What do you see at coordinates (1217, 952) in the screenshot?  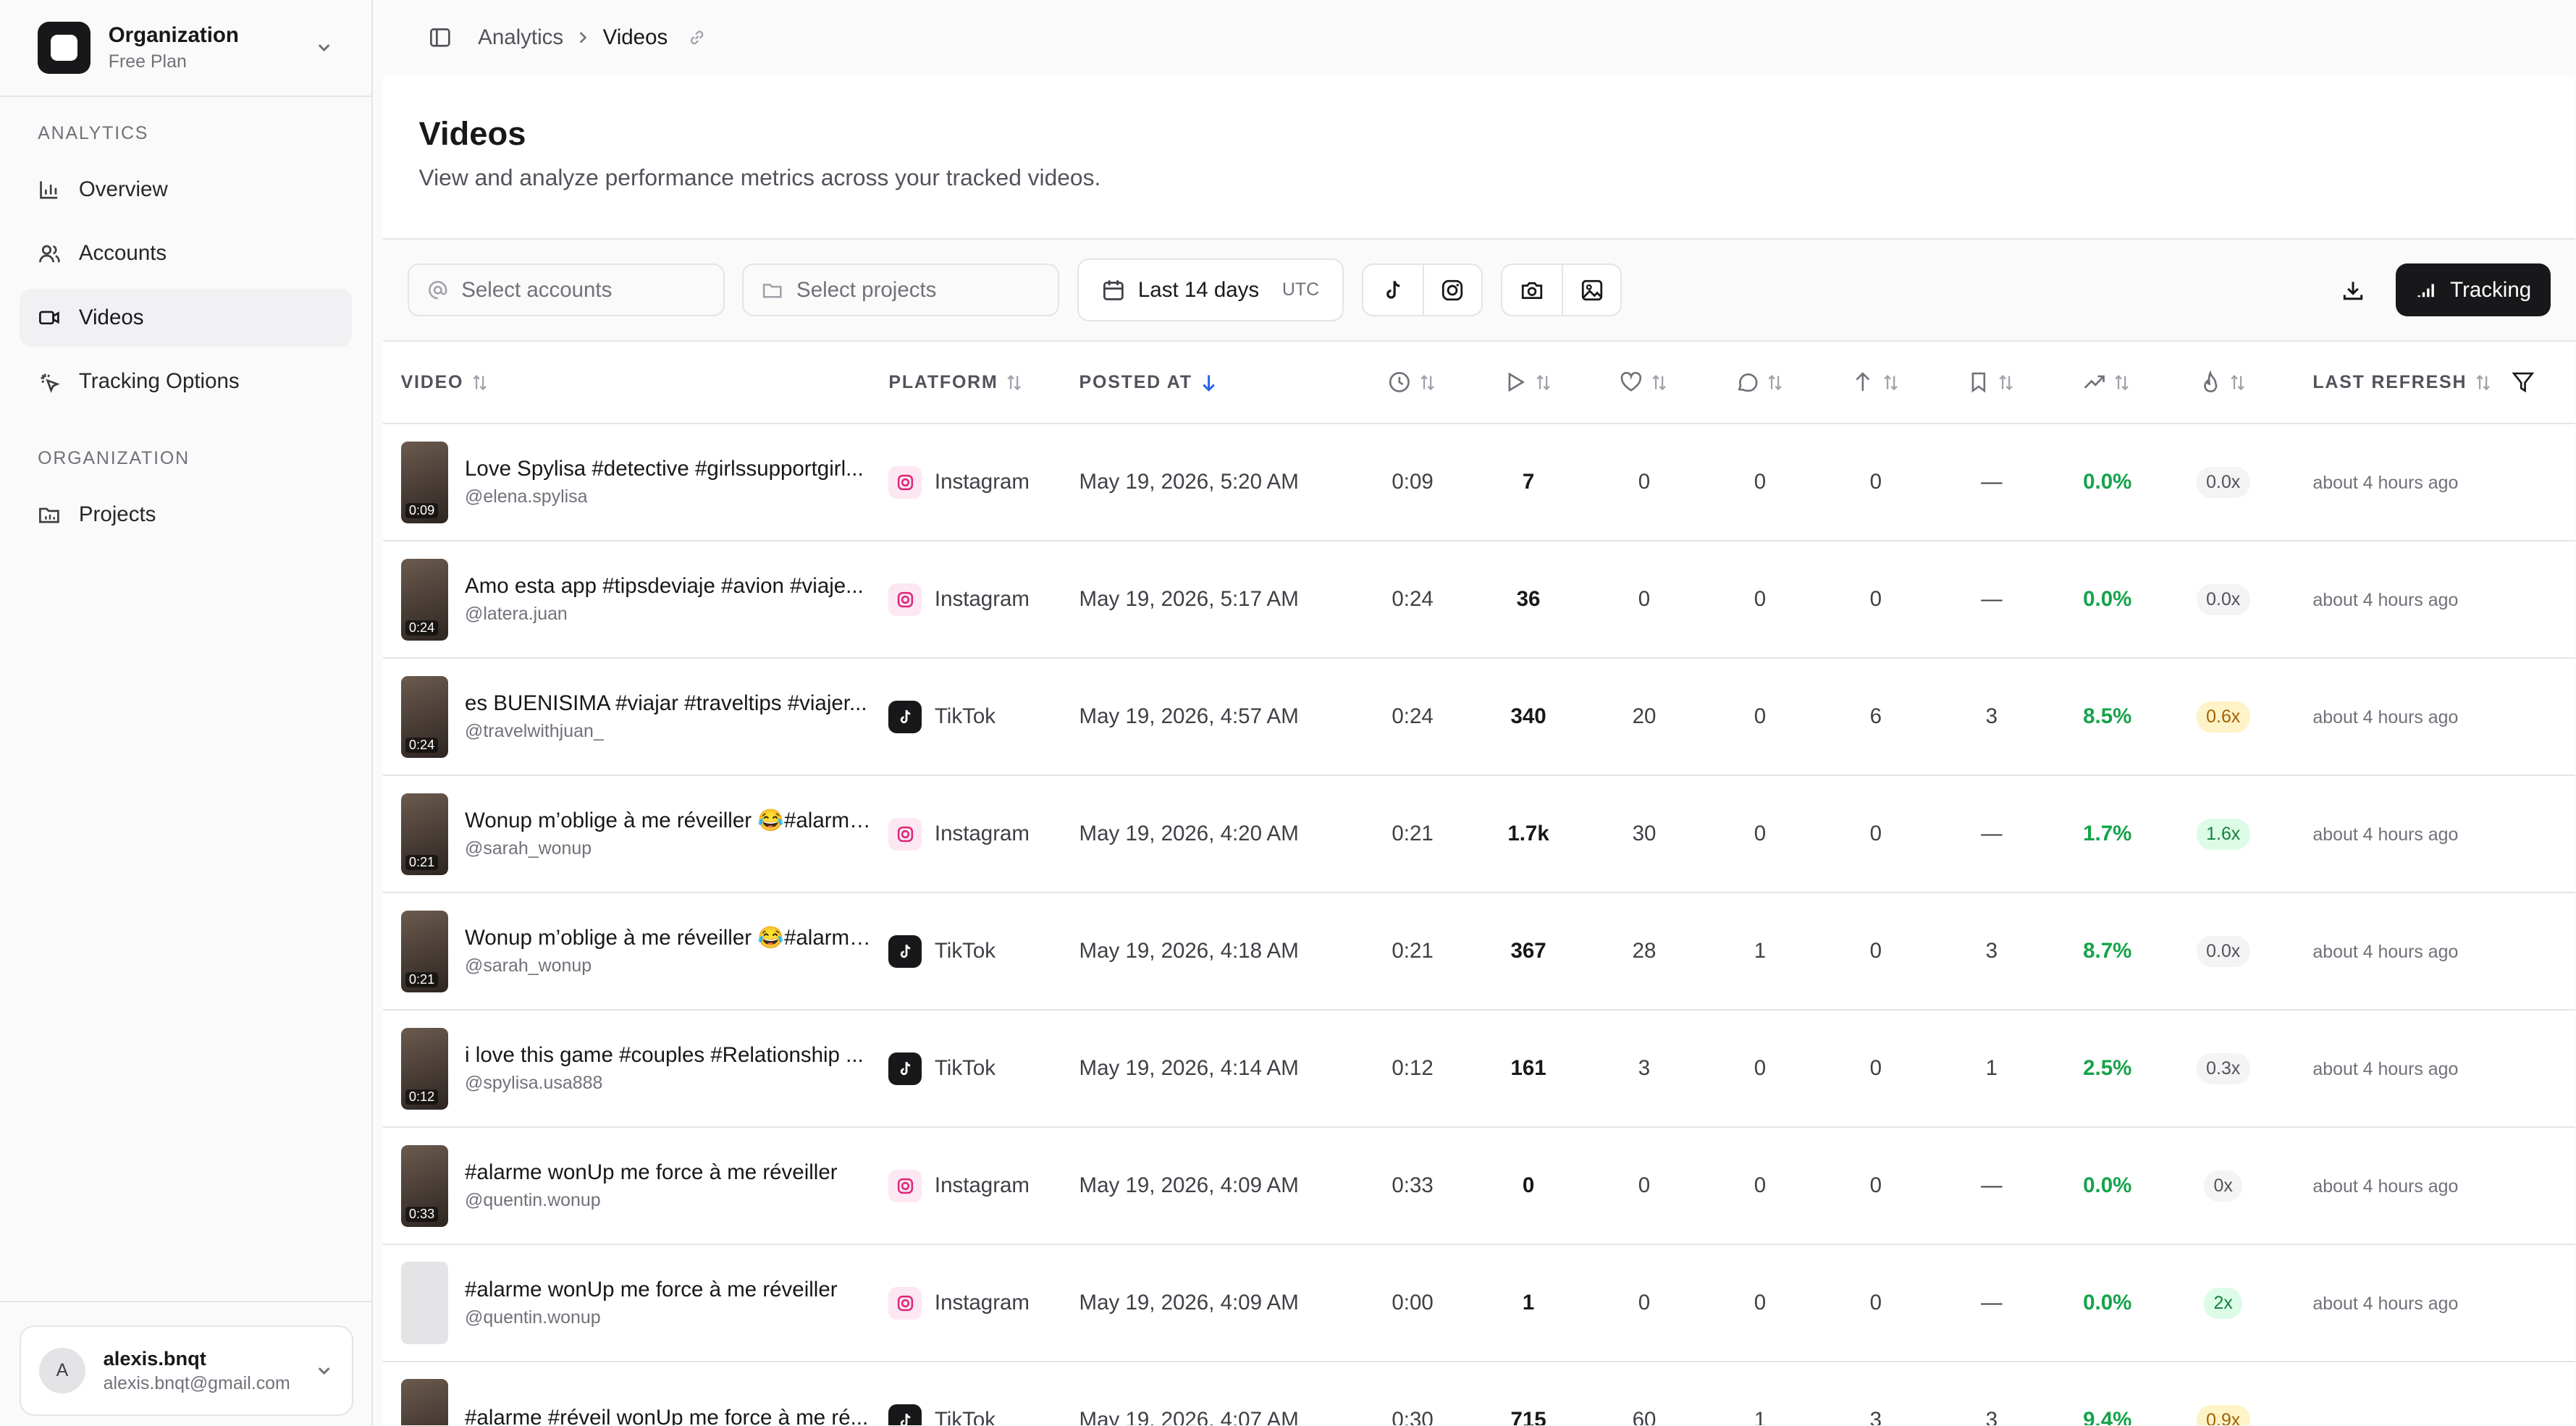 I see `posted-at: May 19, 2026, 4:18 AM` at bounding box center [1217, 952].